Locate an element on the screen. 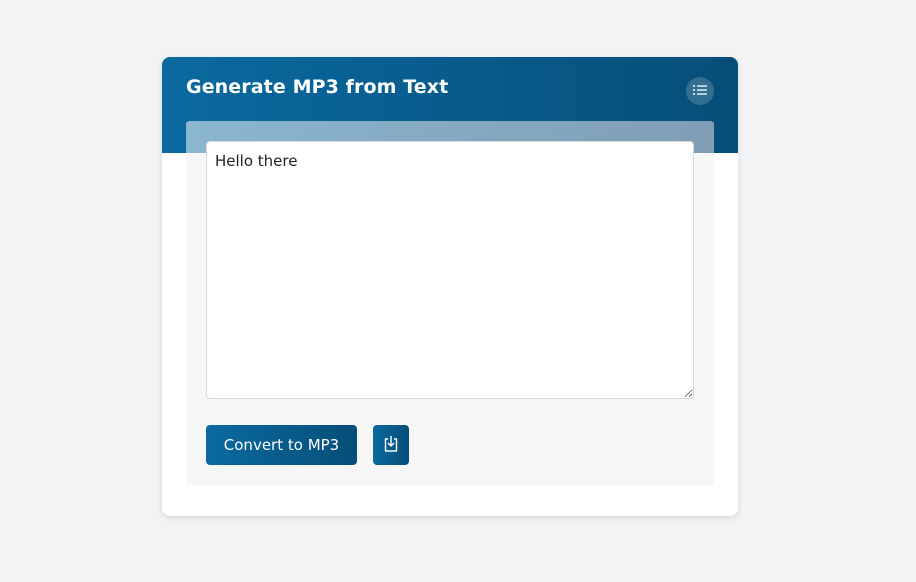  card-title: Generate MP3 from Text is located at coordinates (317, 87).